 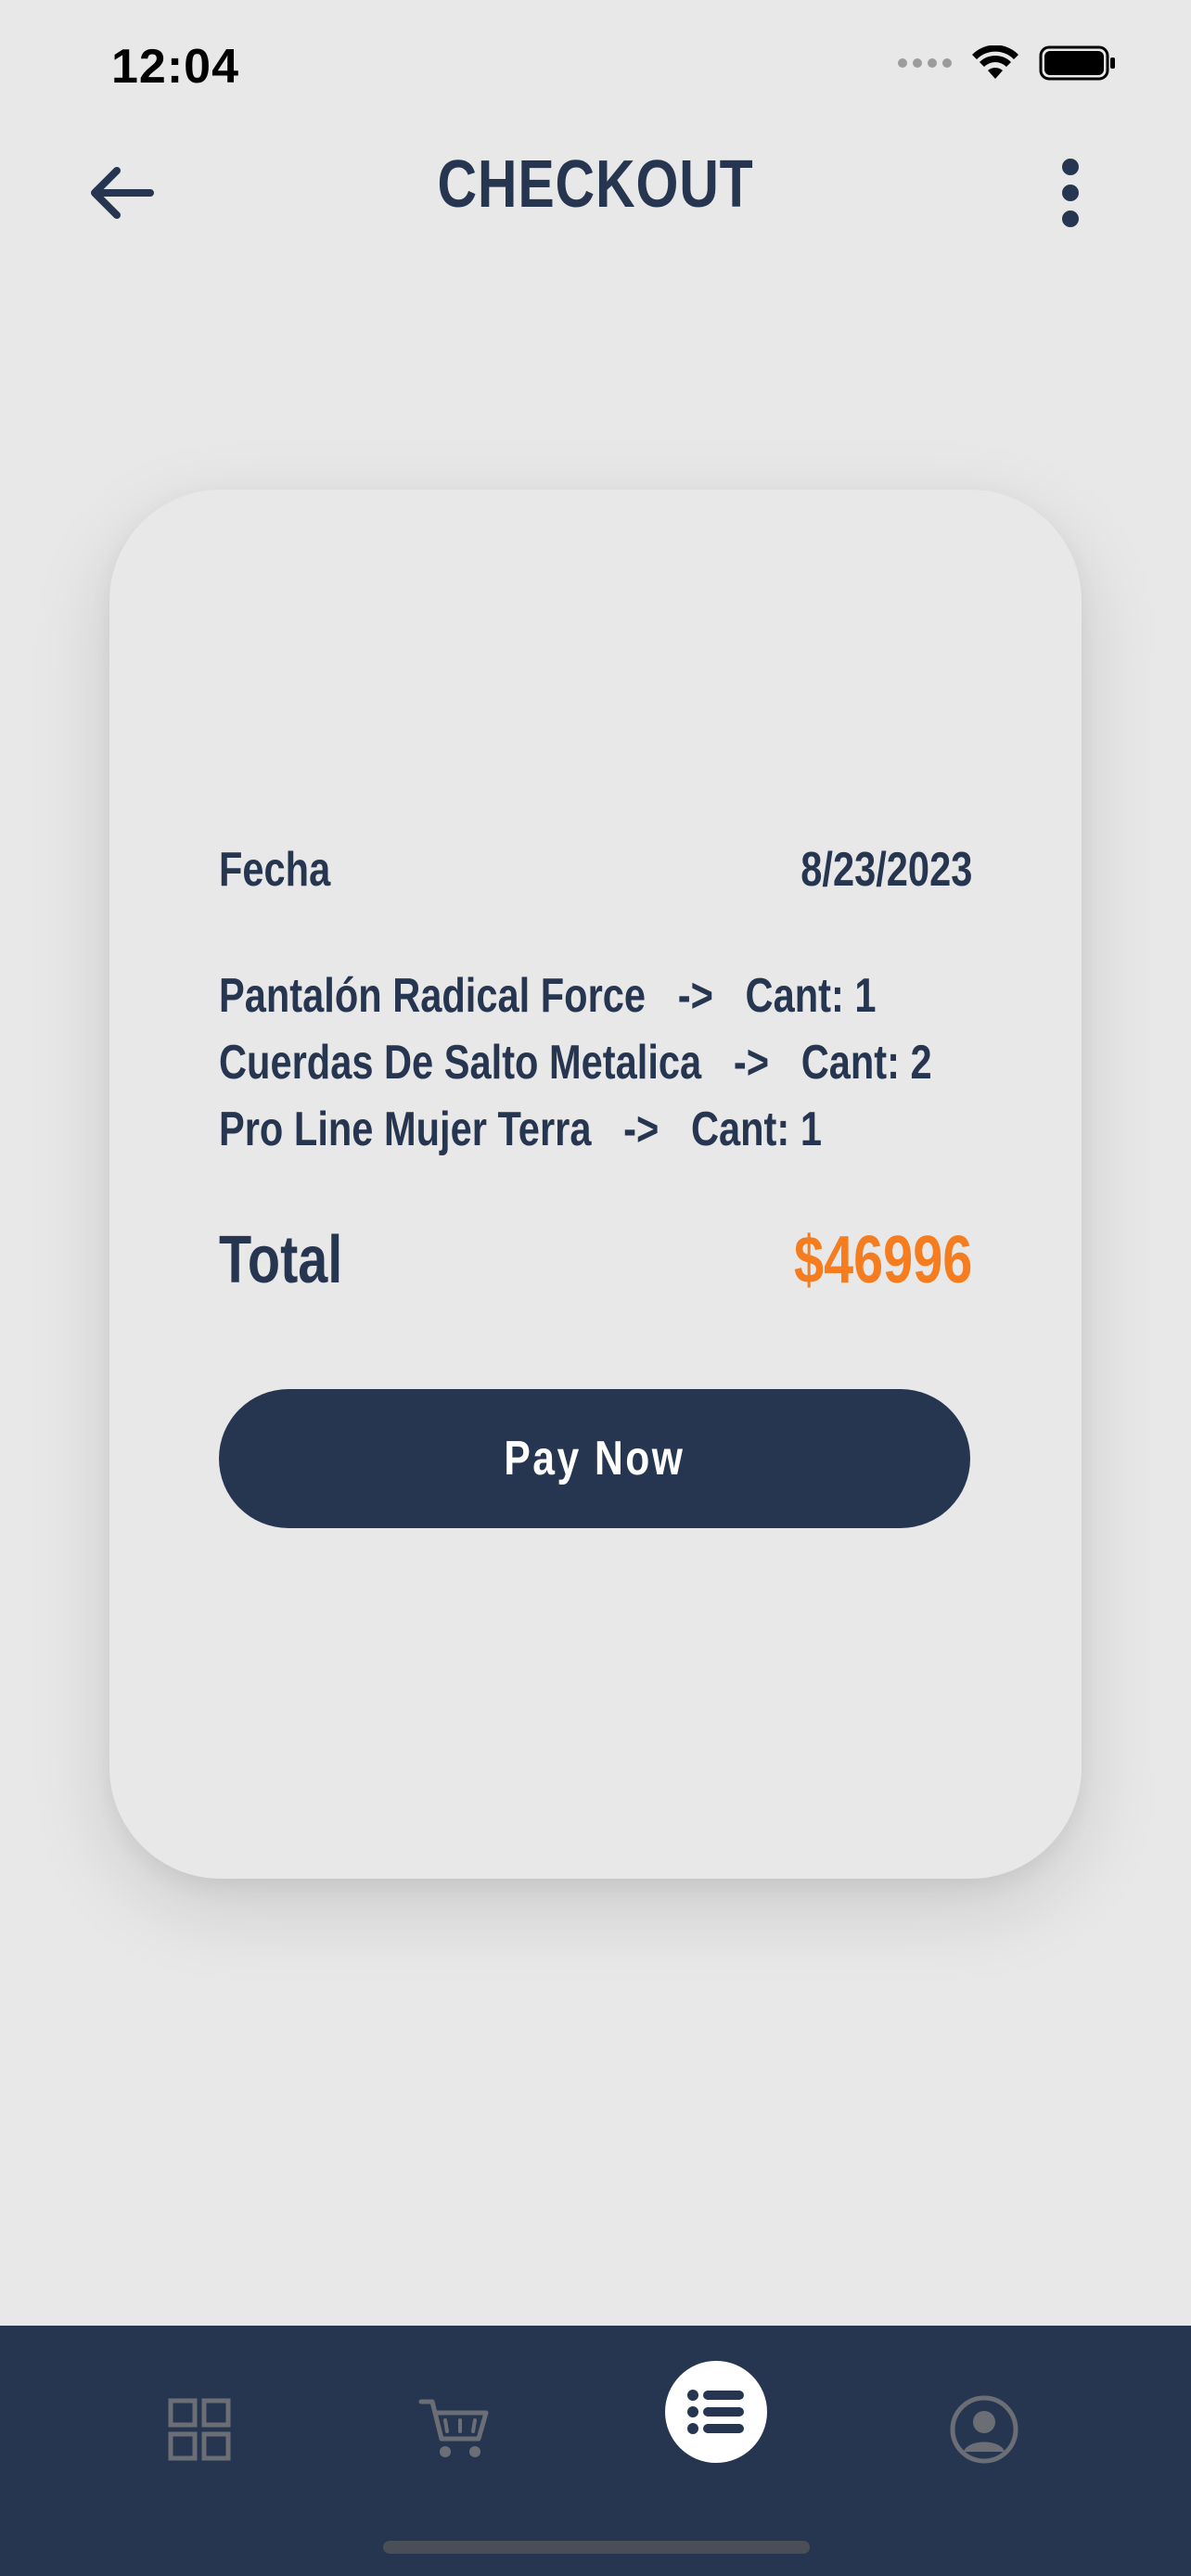 I want to click on nav-item-cart, so click(x=454, y=2430).